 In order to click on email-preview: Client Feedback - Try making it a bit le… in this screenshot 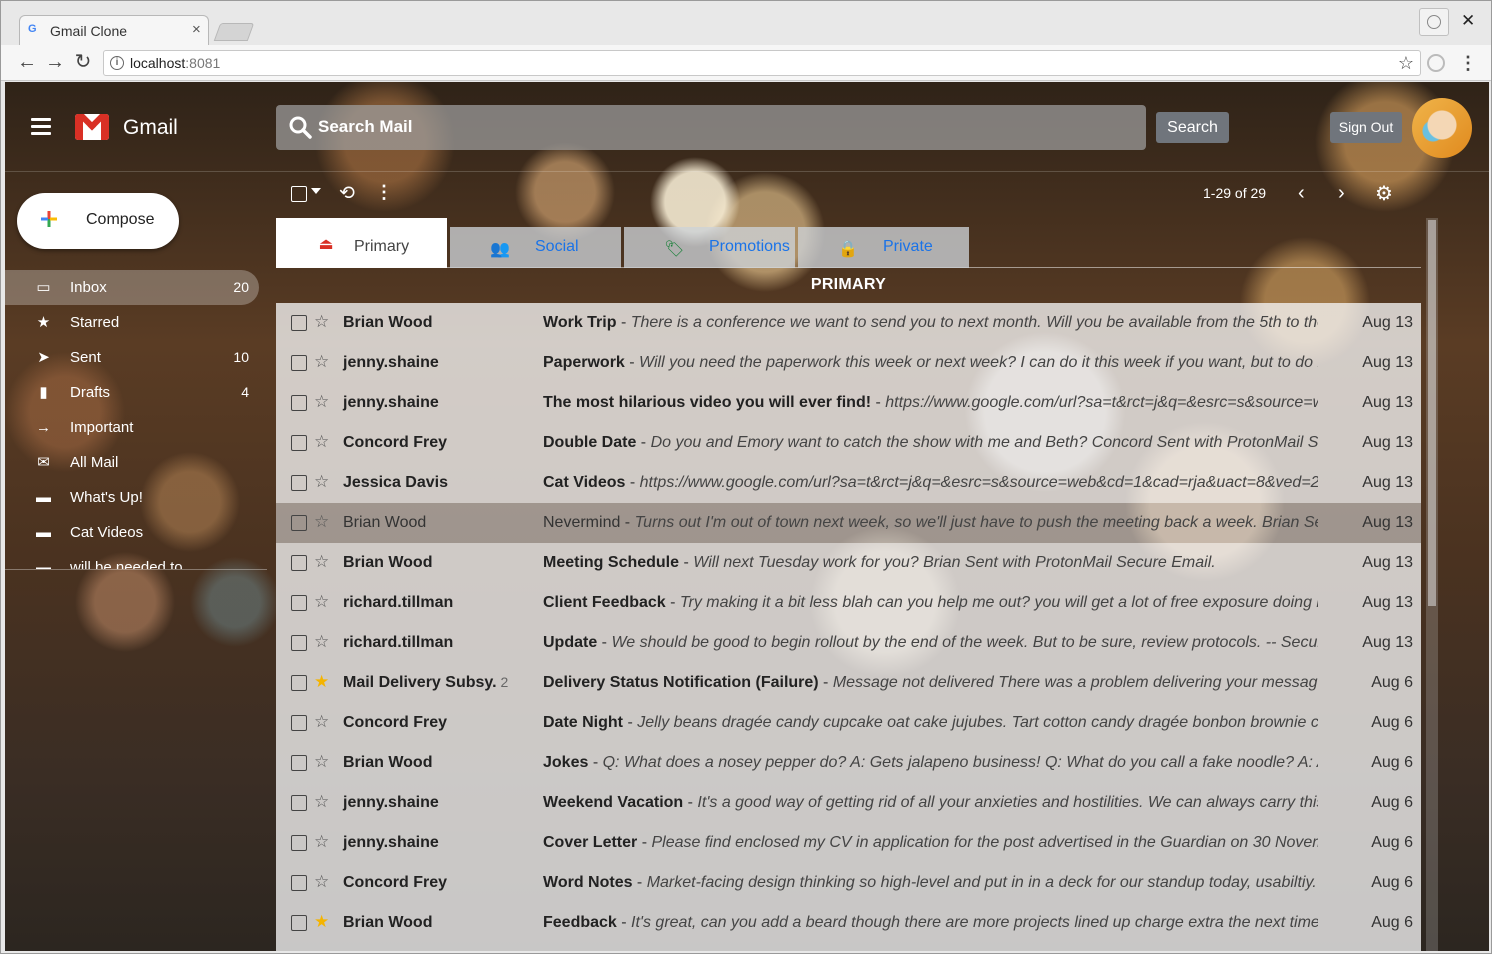, I will do `click(930, 603)`.